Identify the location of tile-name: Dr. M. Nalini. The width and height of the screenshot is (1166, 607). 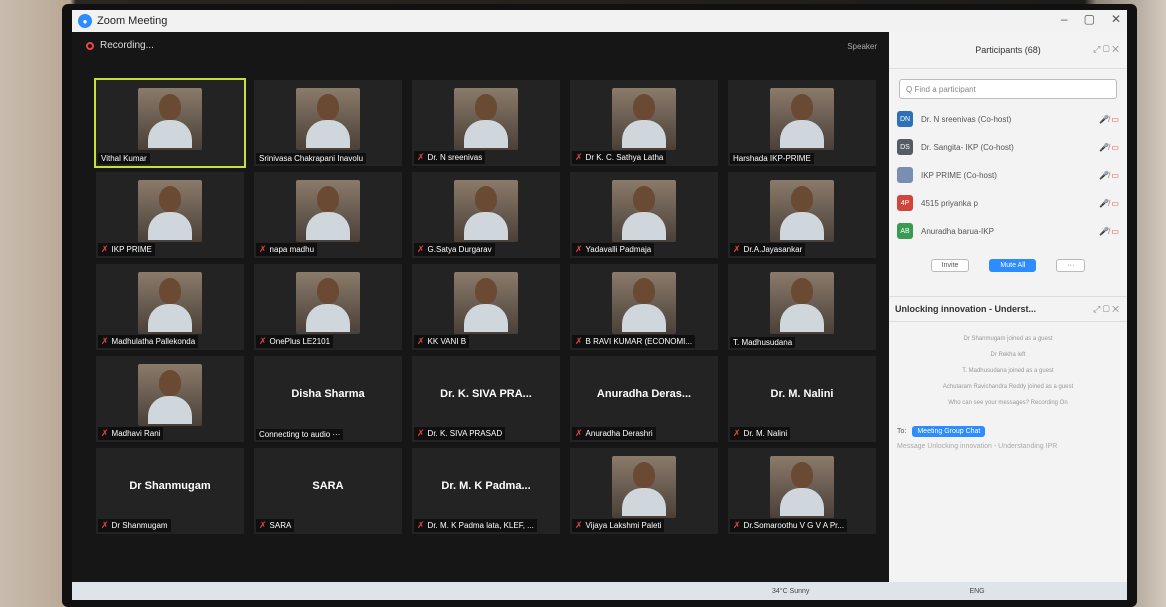
(765, 433).